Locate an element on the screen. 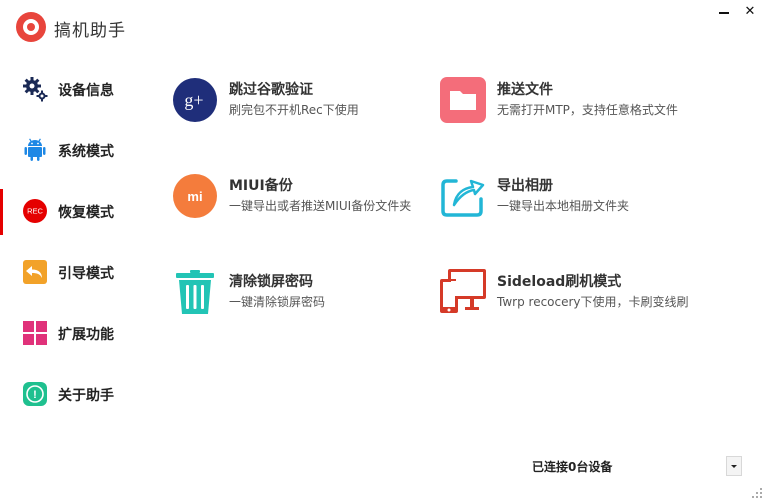  rec-icon: REC is located at coordinates (35, 211).